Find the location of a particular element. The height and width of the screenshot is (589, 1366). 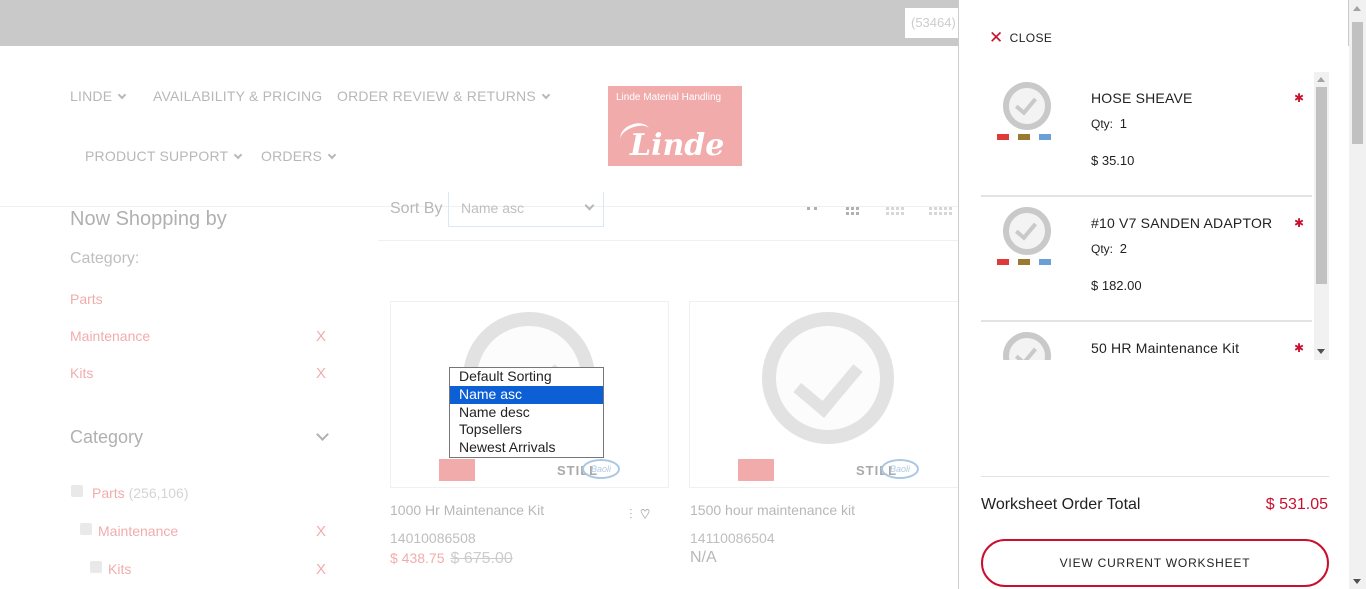

item-name: 50 HR Maintenance Kit is located at coordinates (1165, 348).